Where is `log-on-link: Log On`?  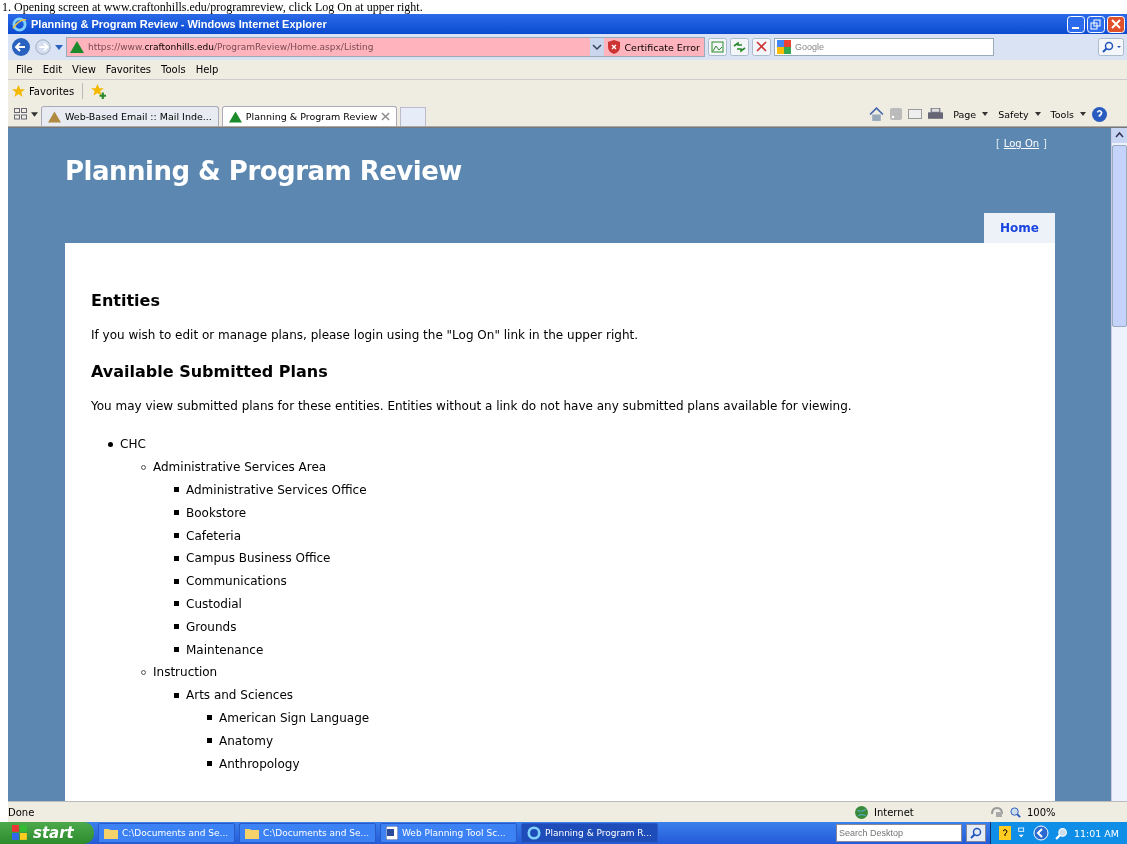
log-on-link: Log On is located at coordinates (1021, 143).